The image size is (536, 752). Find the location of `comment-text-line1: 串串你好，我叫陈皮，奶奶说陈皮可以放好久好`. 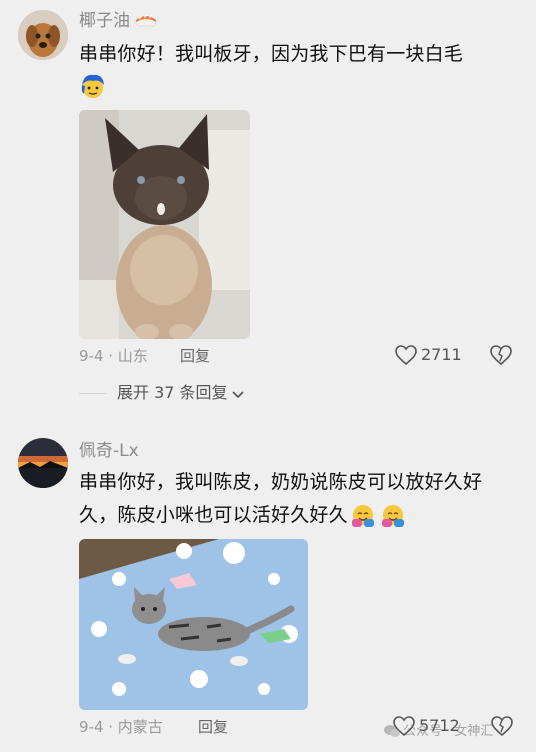

comment-text-line1: 串串你好，我叫陈皮，奶奶说陈皮可以放好久好 is located at coordinates (281, 482).